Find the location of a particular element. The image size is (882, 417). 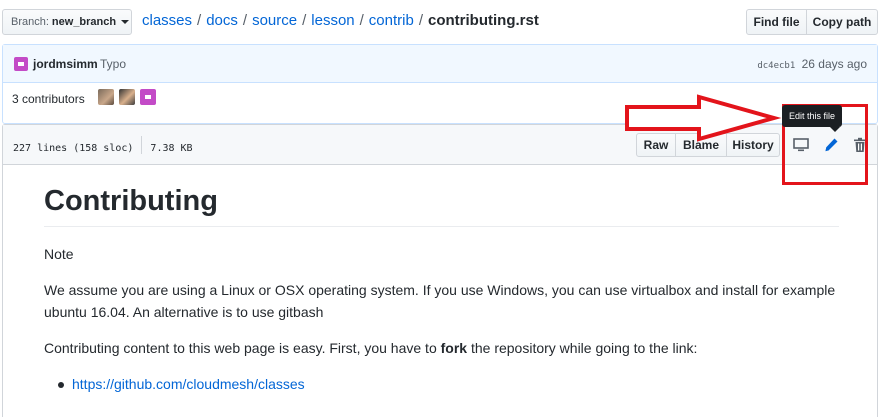

branch-select-button: Branch: new_branch is located at coordinates (67, 22).